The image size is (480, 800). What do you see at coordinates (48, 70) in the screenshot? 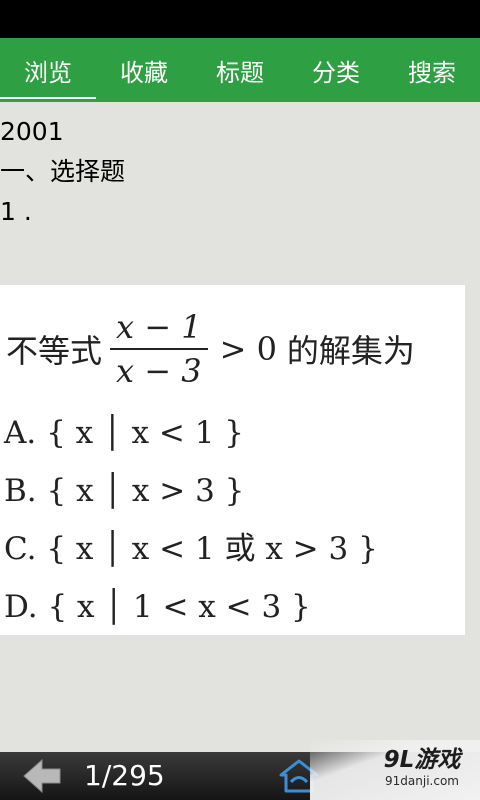
I see `tab-browse: 浏览` at bounding box center [48, 70].